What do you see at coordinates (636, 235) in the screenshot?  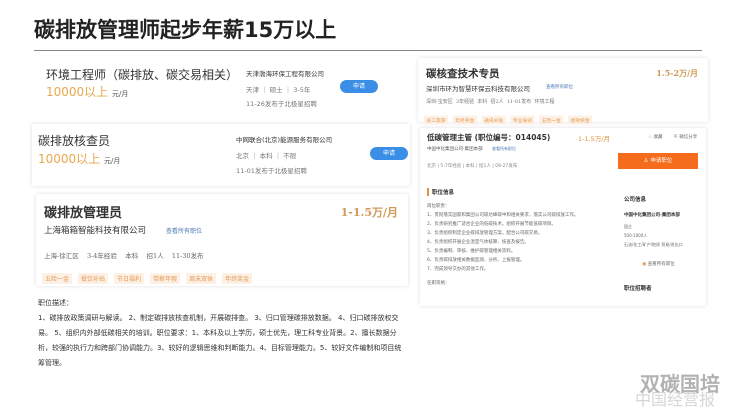 I see `company-size: 500-1000人` at bounding box center [636, 235].